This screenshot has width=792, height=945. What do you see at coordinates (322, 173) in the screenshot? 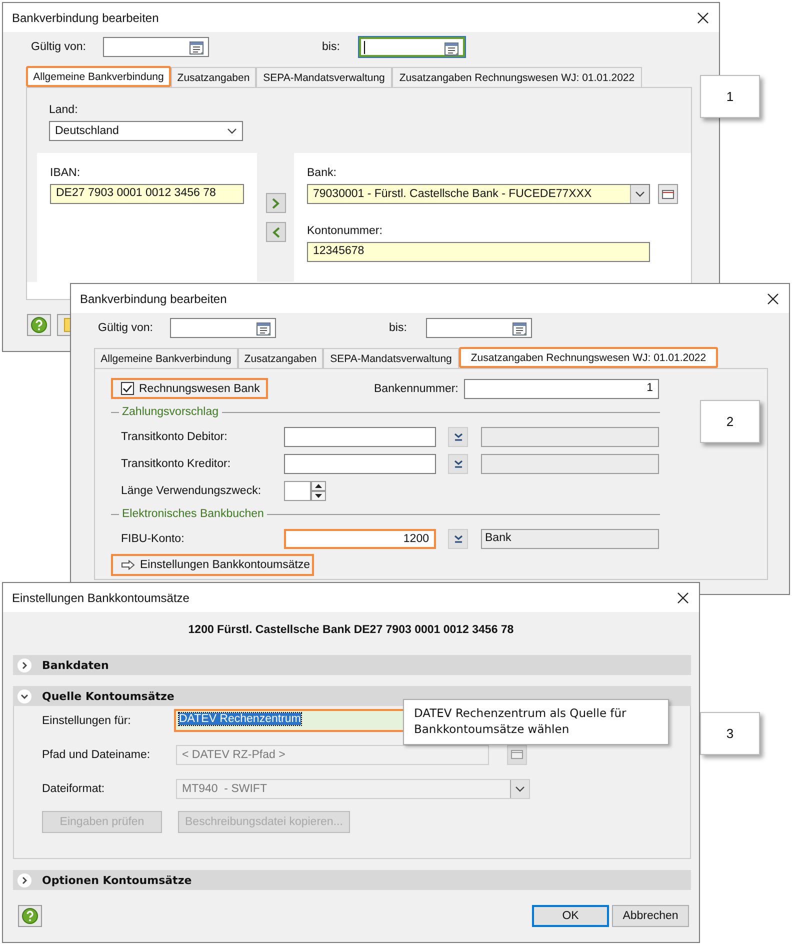
I see `field-label: Bank:` at bounding box center [322, 173].